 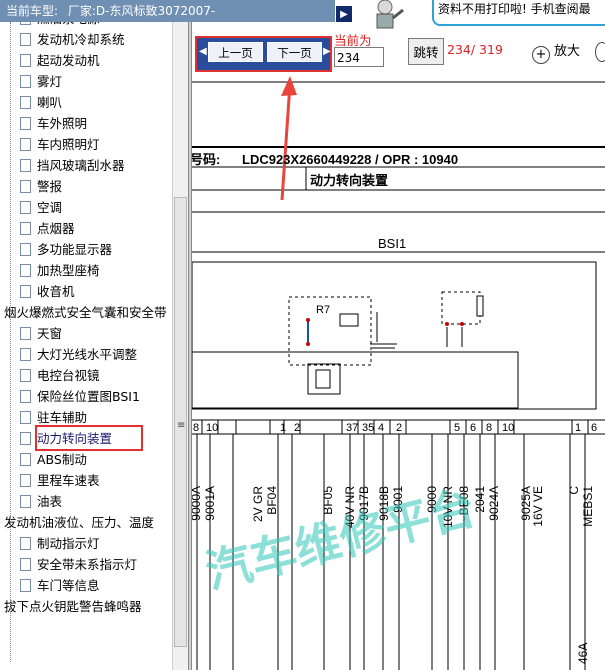 What do you see at coordinates (79, 522) in the screenshot?
I see `sidebar-item: 发动机油液位、压力、温度` at bounding box center [79, 522].